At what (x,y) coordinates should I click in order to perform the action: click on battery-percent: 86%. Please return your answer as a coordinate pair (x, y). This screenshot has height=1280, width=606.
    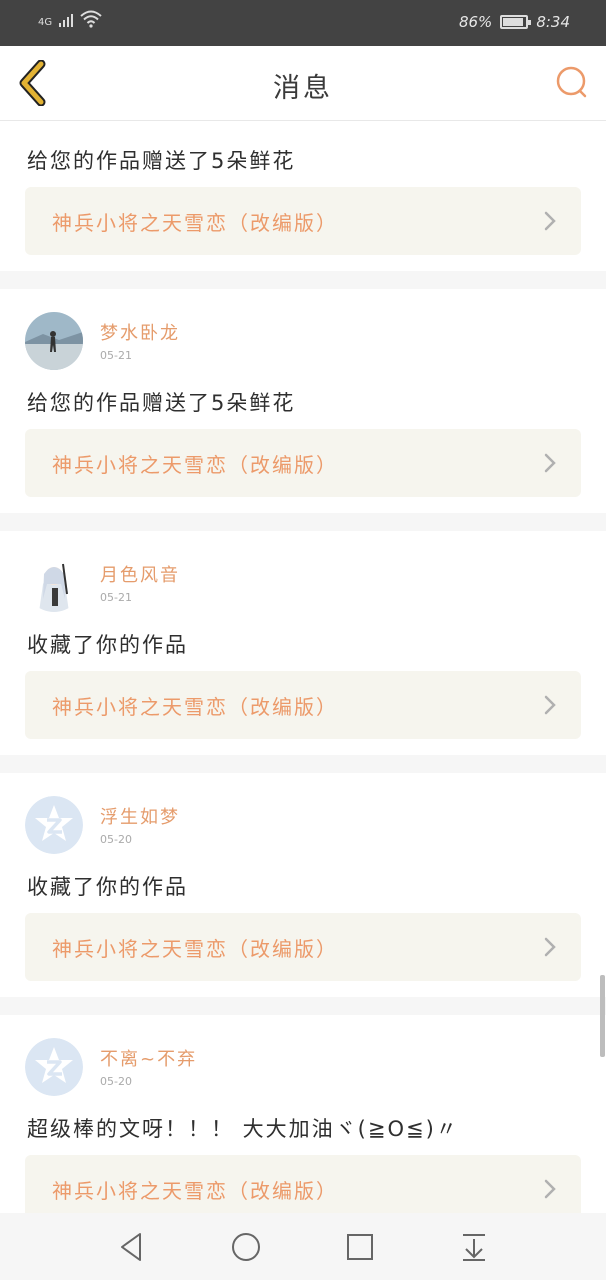
    Looking at the image, I should click on (475, 22).